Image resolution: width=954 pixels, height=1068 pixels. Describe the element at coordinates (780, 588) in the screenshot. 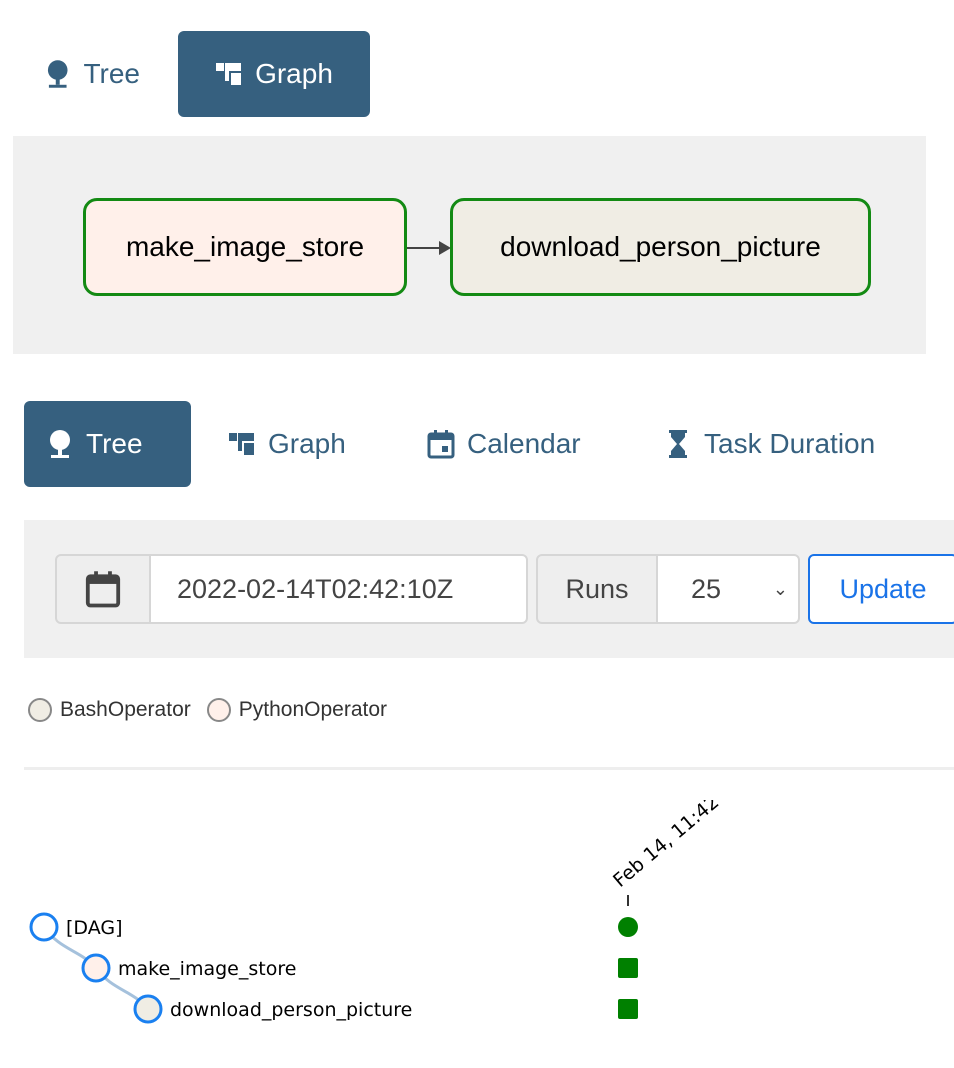

I see `chevron-down-icon: ⌄` at that location.